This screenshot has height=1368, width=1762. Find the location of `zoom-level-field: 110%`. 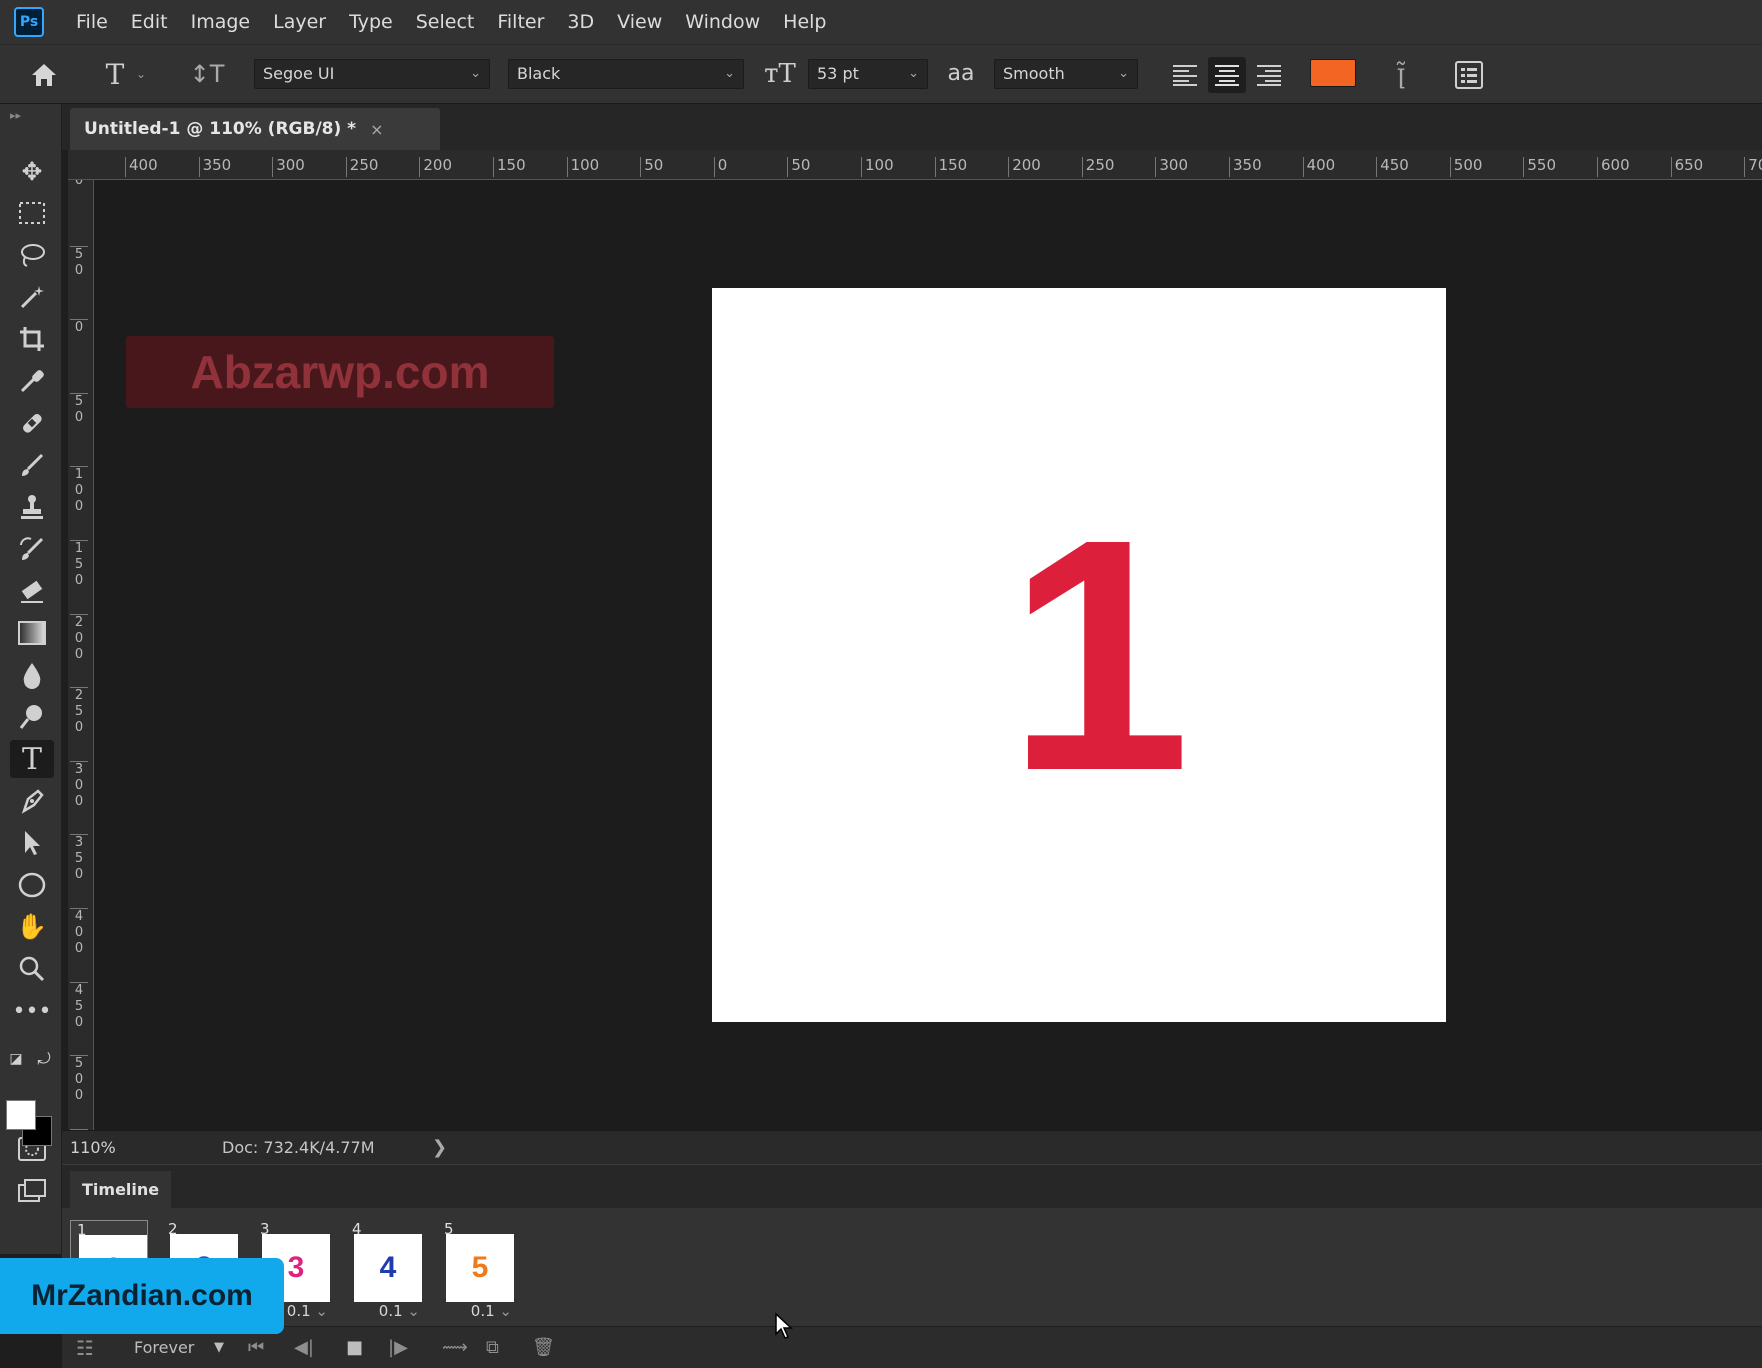

zoom-level-field: 110% is located at coordinates (109, 1148).